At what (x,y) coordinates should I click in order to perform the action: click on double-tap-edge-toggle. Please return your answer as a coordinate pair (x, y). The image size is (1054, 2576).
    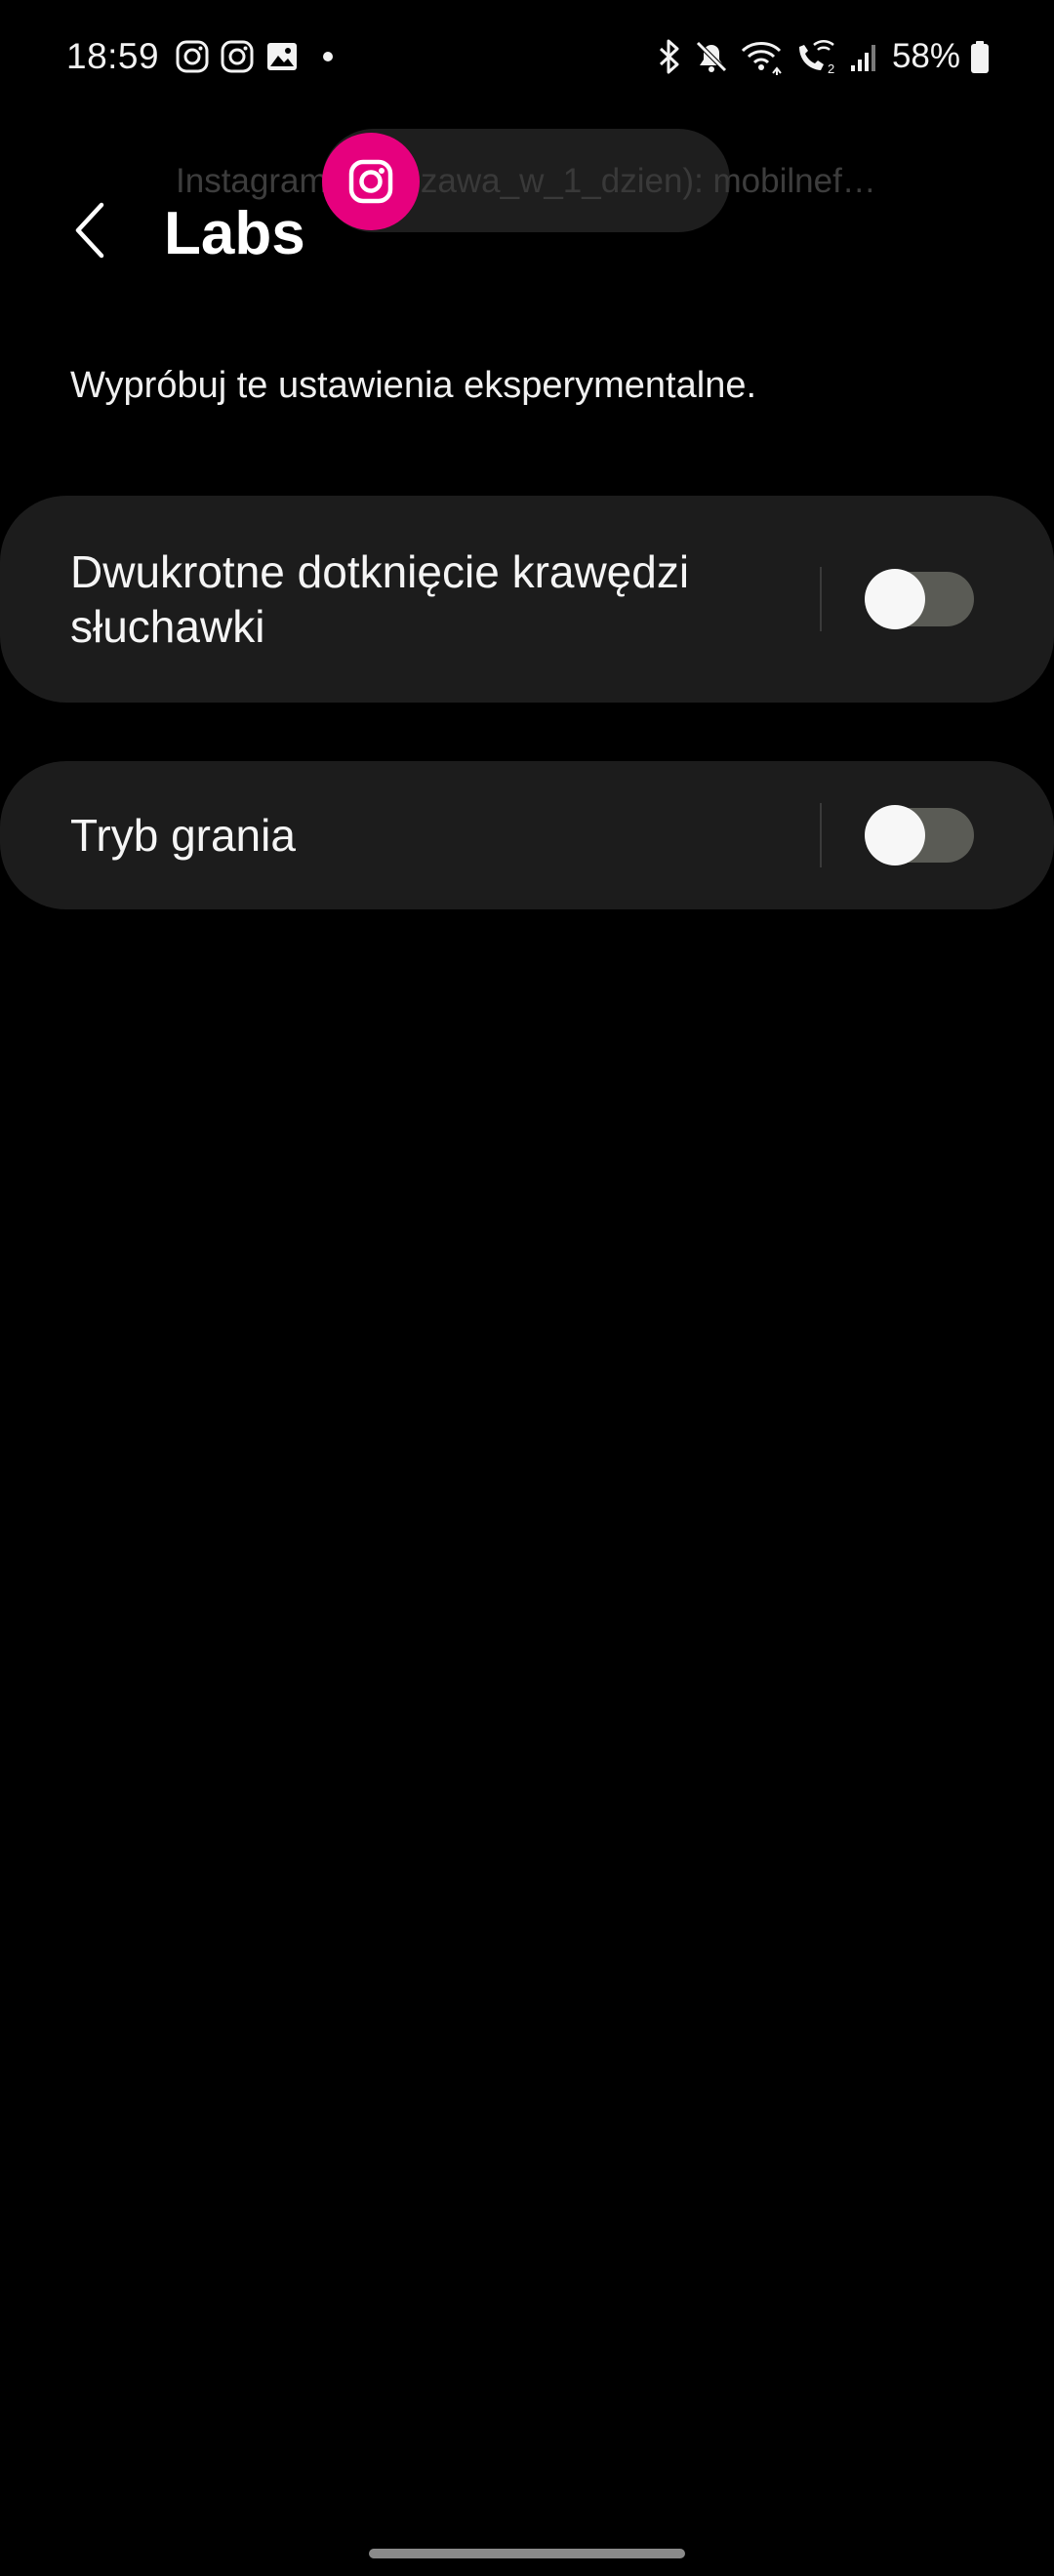
    Looking at the image, I should click on (919, 599).